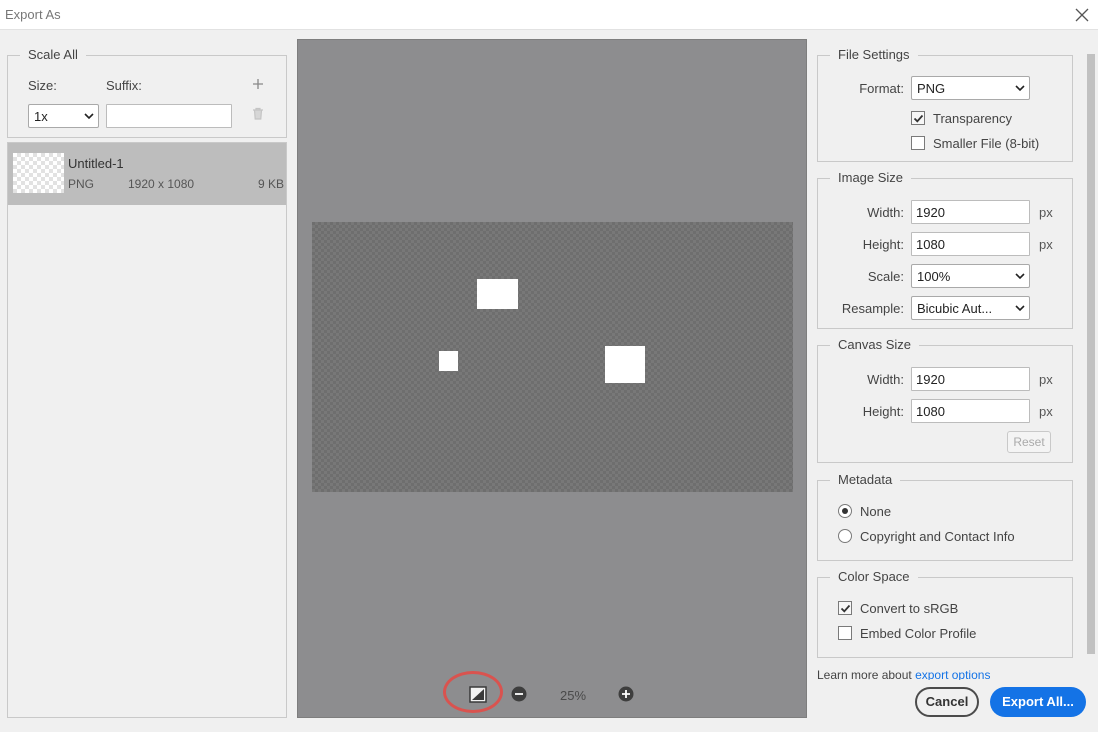 The width and height of the screenshot is (1098, 732). What do you see at coordinates (947, 702) in the screenshot?
I see `cancel-button: Cancel` at bounding box center [947, 702].